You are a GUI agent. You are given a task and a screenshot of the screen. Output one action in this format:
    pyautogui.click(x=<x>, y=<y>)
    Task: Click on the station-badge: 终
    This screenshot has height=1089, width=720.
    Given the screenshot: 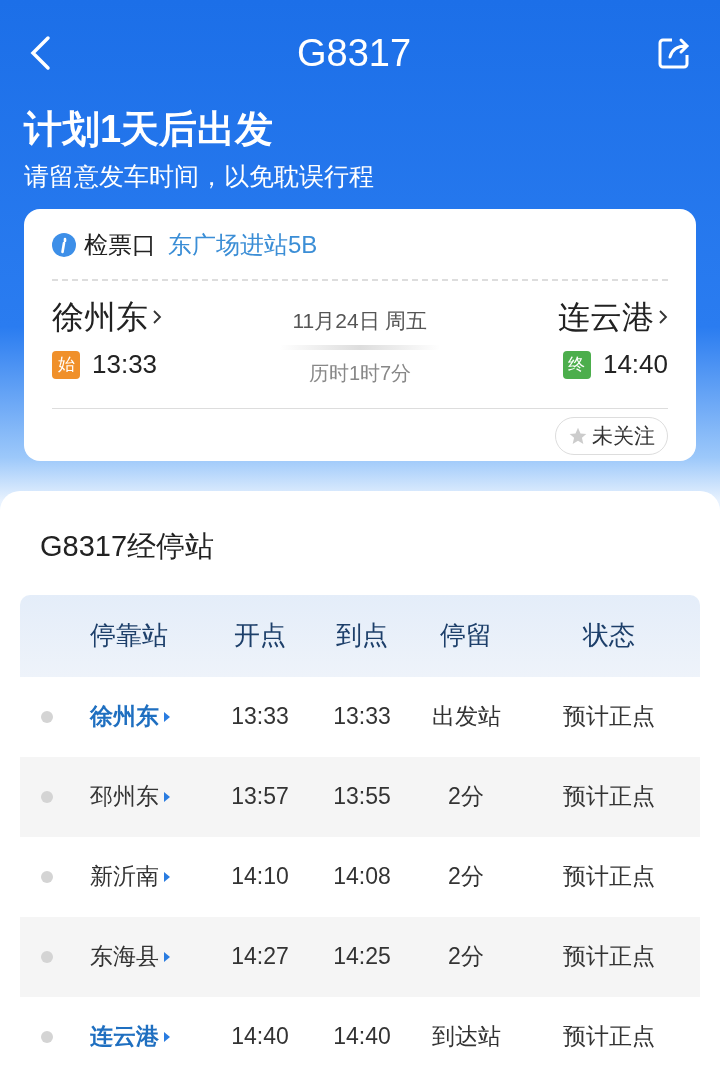 What is the action you would take?
    pyautogui.click(x=576, y=364)
    